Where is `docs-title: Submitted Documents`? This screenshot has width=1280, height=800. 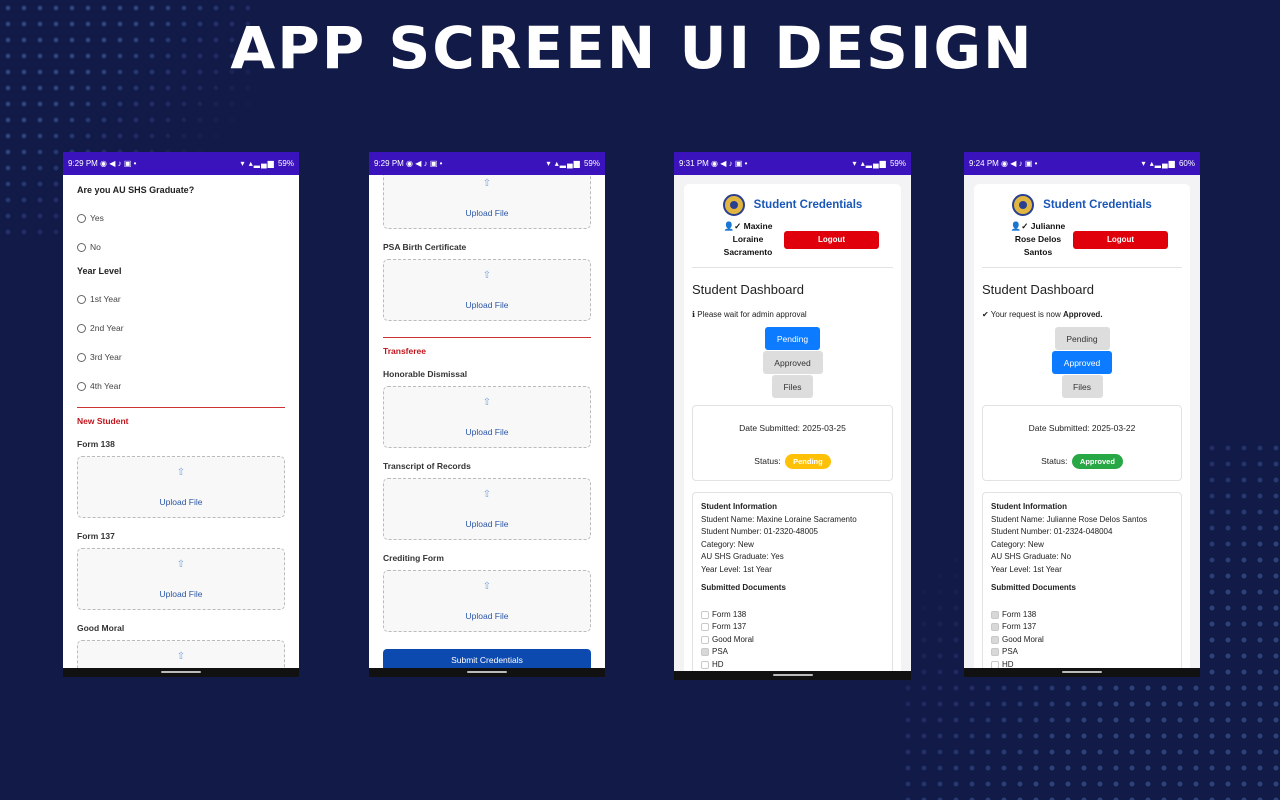 docs-title: Submitted Documents is located at coordinates (1033, 587).